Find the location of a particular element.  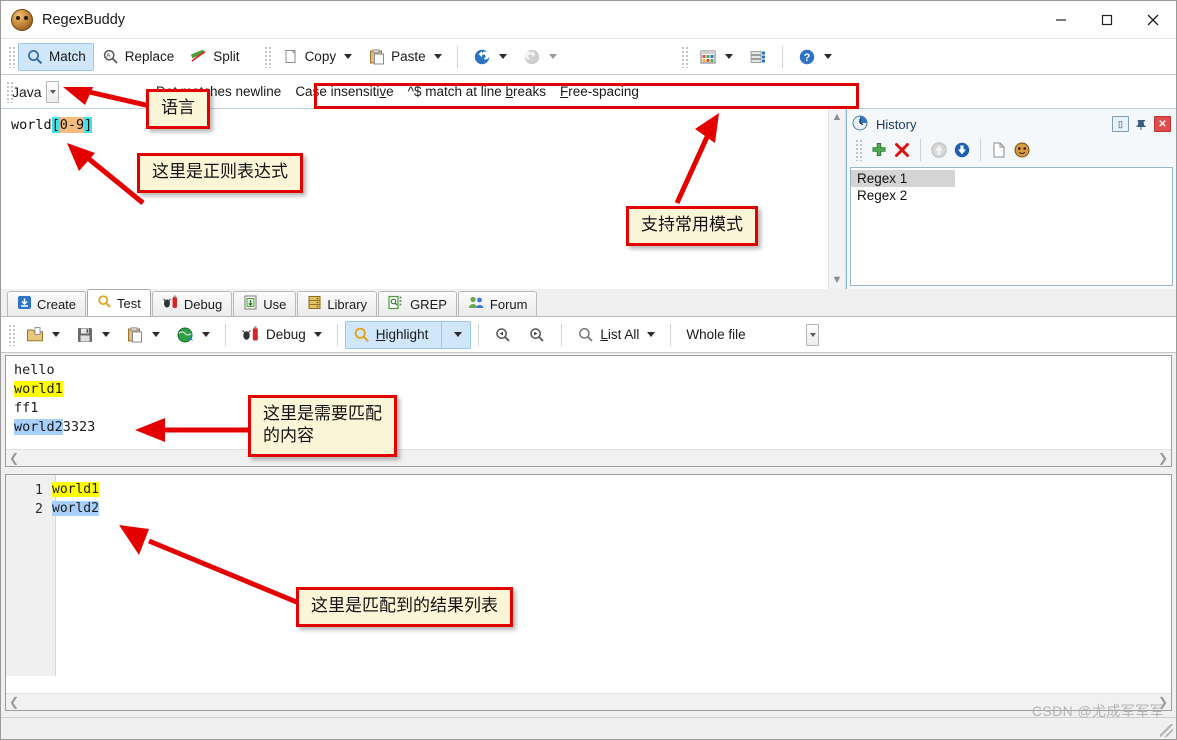

window-title: RegexBuddy is located at coordinates (84, 19).